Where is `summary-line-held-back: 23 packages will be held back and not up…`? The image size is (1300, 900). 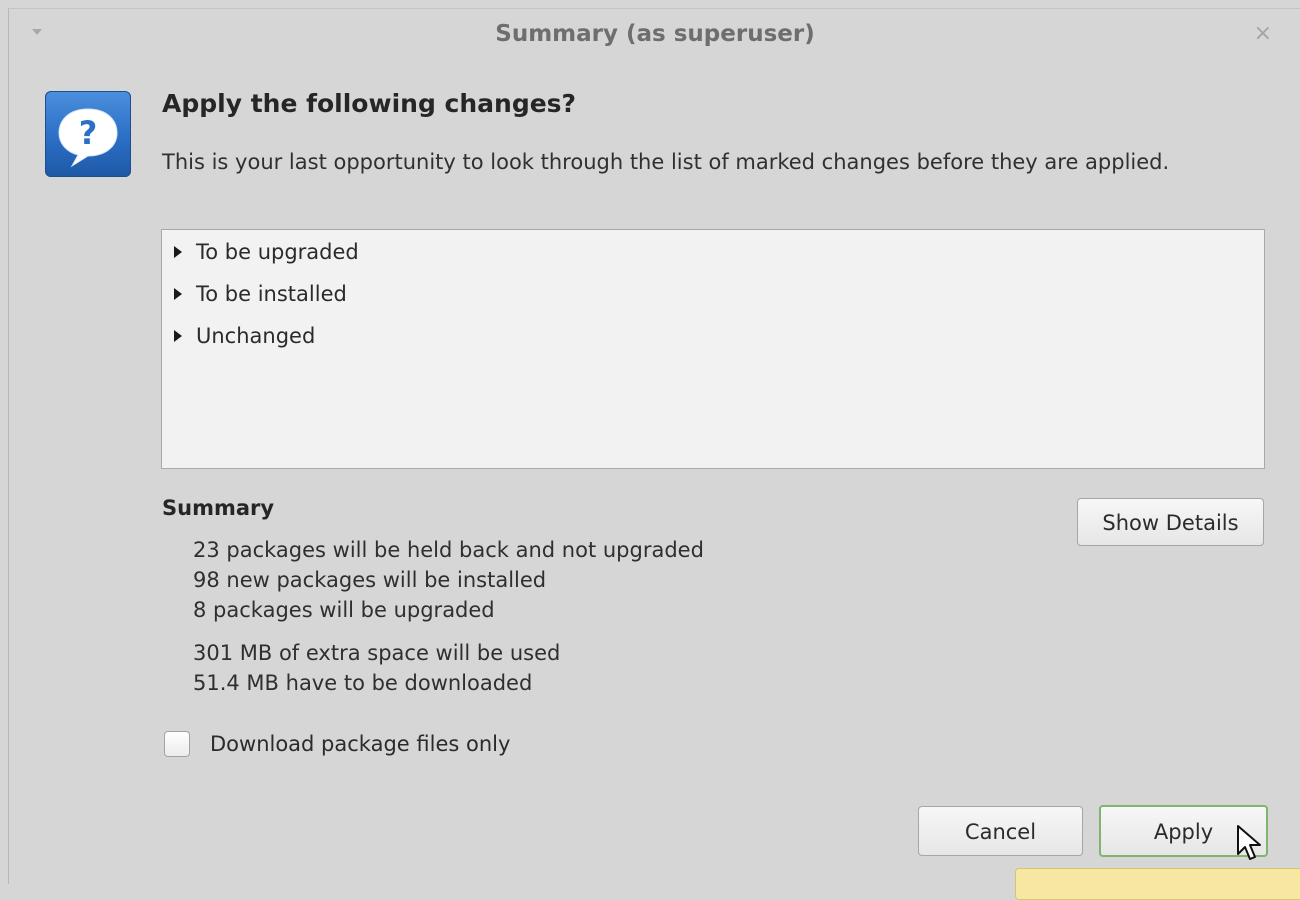 summary-line-held-back: 23 packages will be held back and not up… is located at coordinates (448, 550).